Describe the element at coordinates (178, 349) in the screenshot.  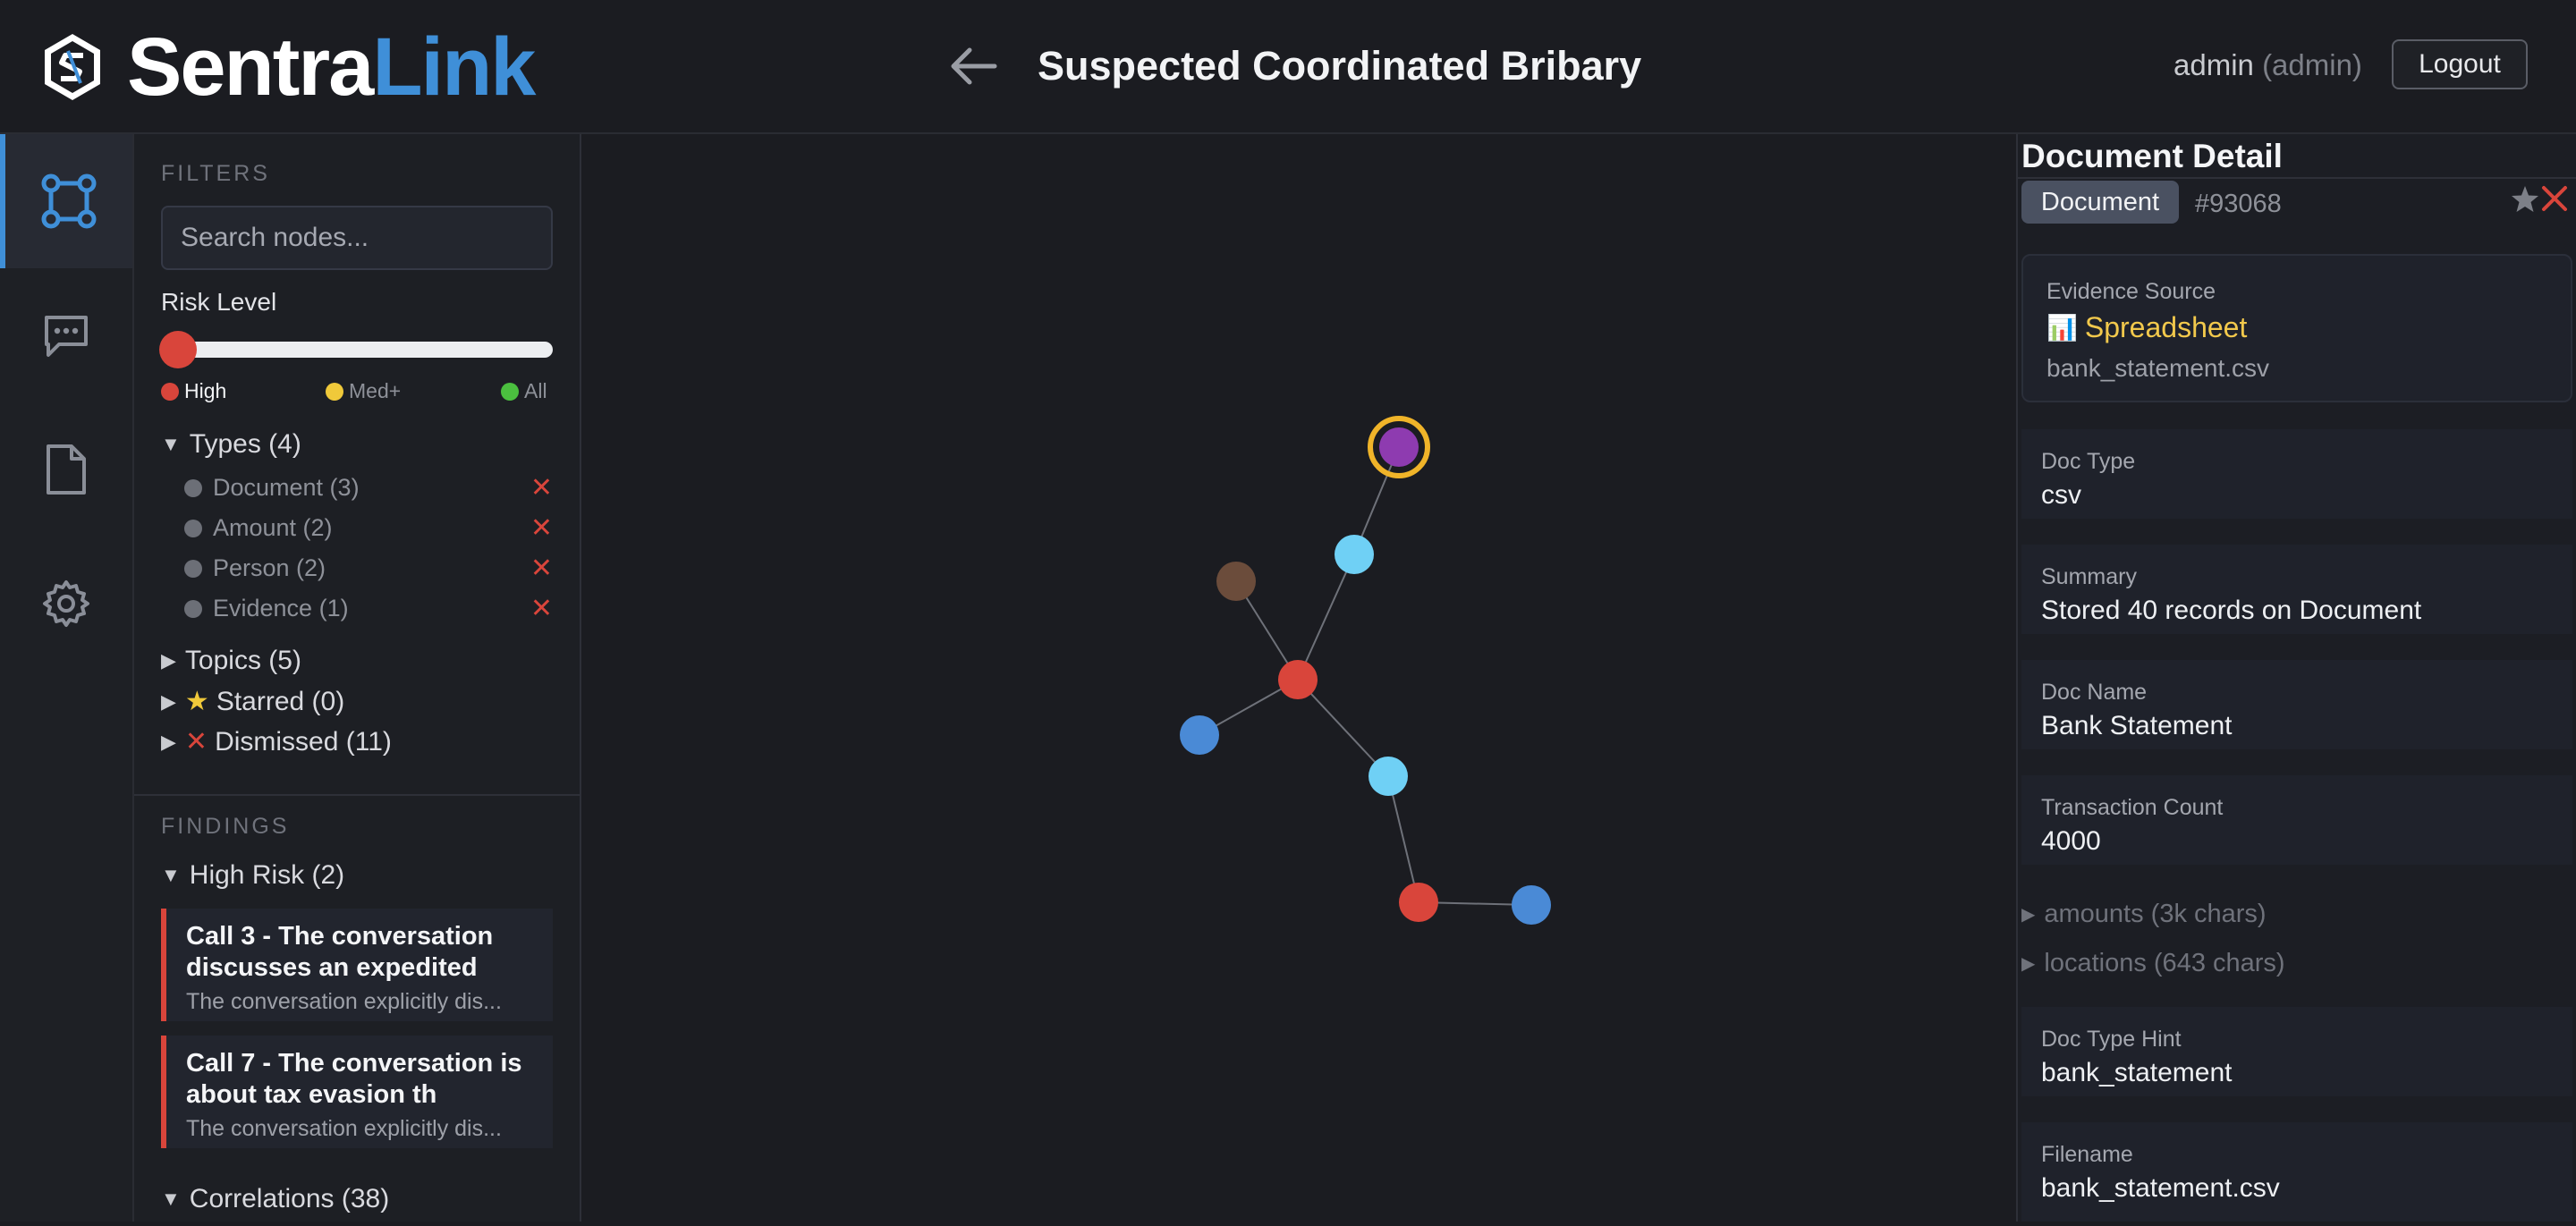
I see `risk-slider-thumb` at that location.